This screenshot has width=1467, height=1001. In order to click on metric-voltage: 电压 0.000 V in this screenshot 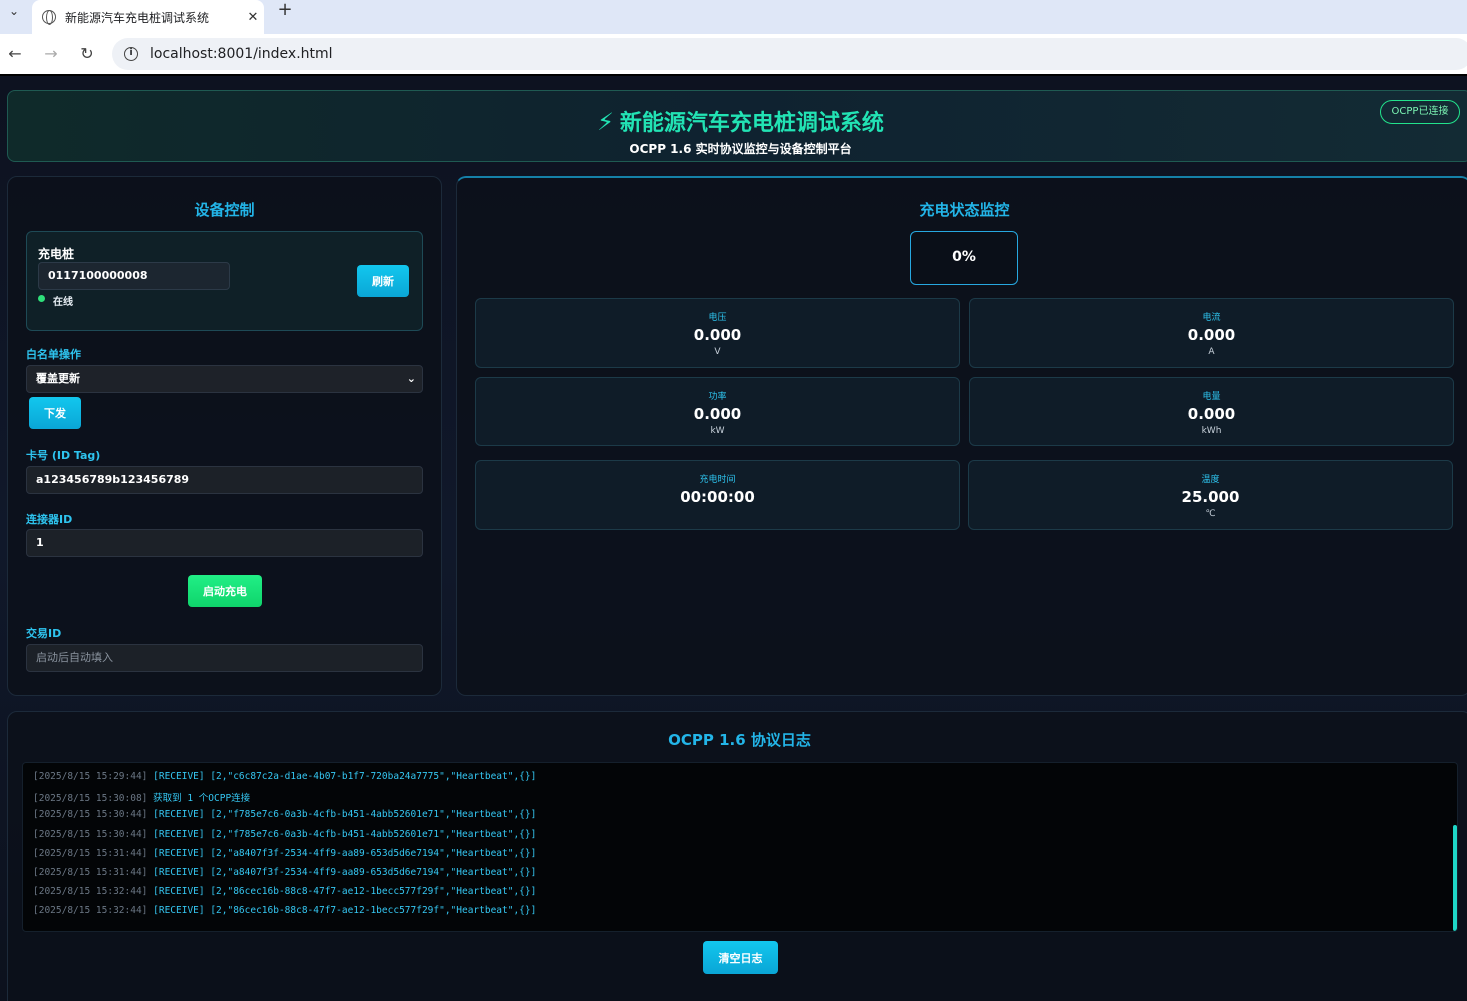, I will do `click(717, 333)`.